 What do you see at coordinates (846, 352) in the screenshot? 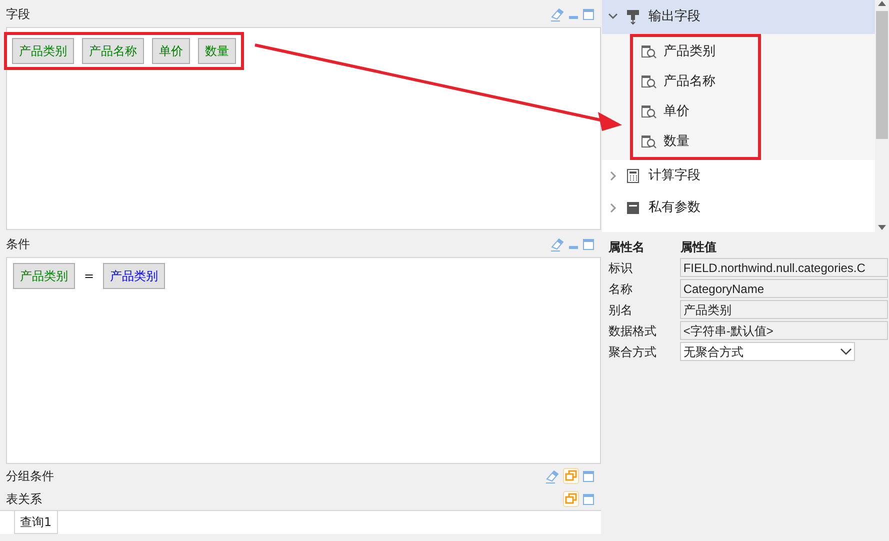
I see `dropdown-caret-icon` at bounding box center [846, 352].